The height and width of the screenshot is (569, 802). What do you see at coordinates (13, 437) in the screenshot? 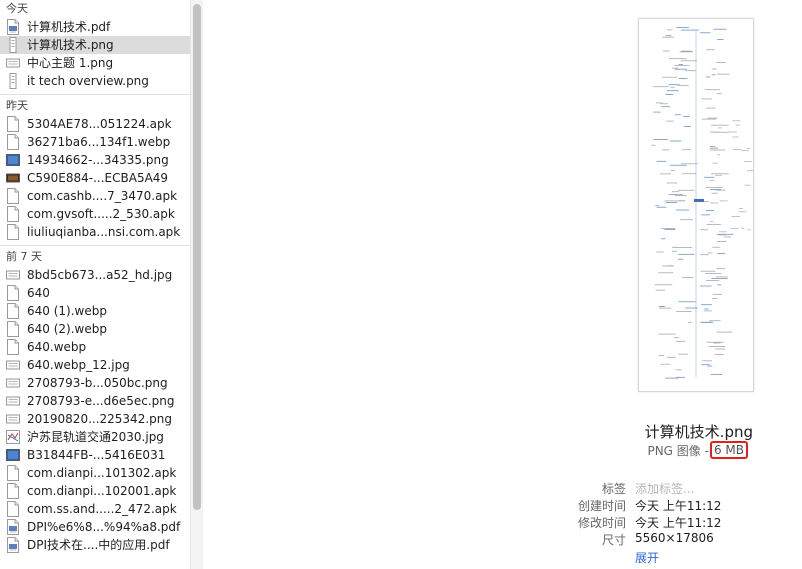
I see `map-image-file-icon` at bounding box center [13, 437].